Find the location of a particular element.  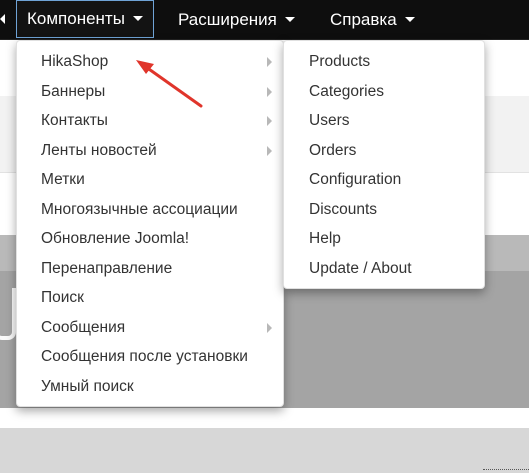

submenu-item-label: Configuration is located at coordinates (355, 179).